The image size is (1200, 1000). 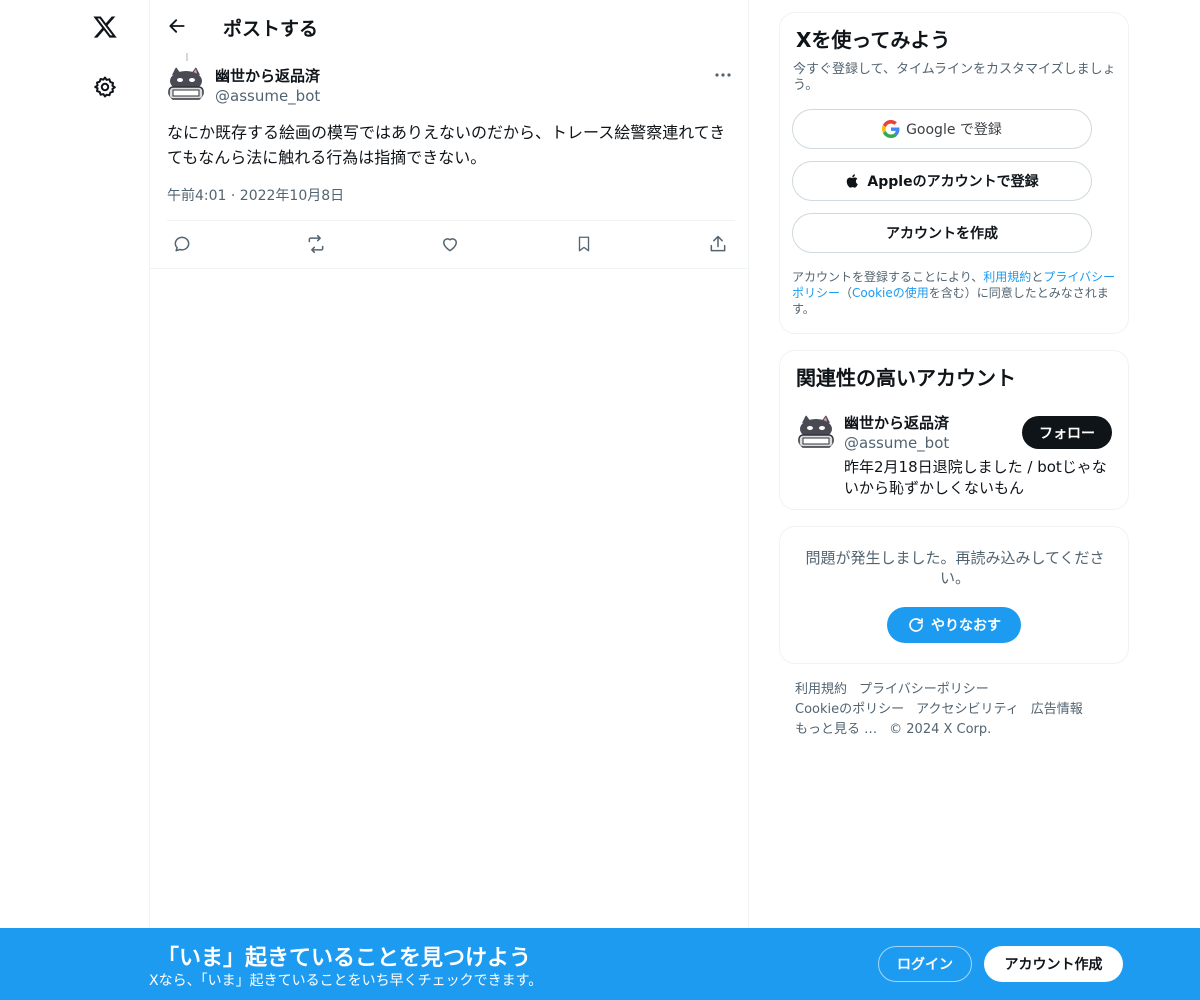 What do you see at coordinates (846, 293) in the screenshot?
I see `terms-paren: （` at bounding box center [846, 293].